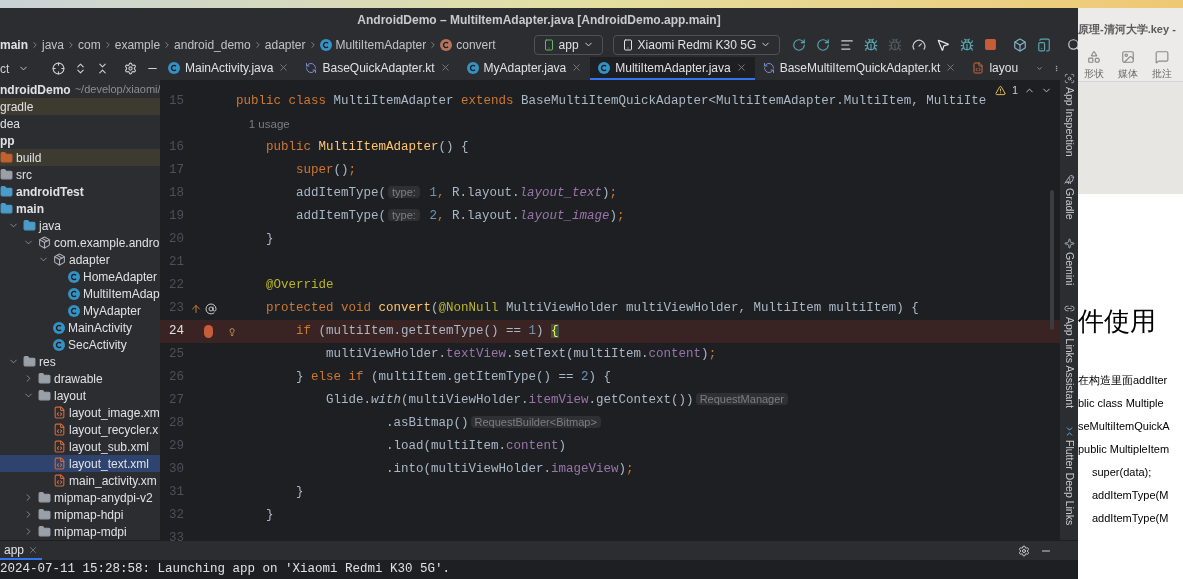  Describe the element at coordinates (80, 378) in the screenshot. I see `tree-item: drawable` at that location.